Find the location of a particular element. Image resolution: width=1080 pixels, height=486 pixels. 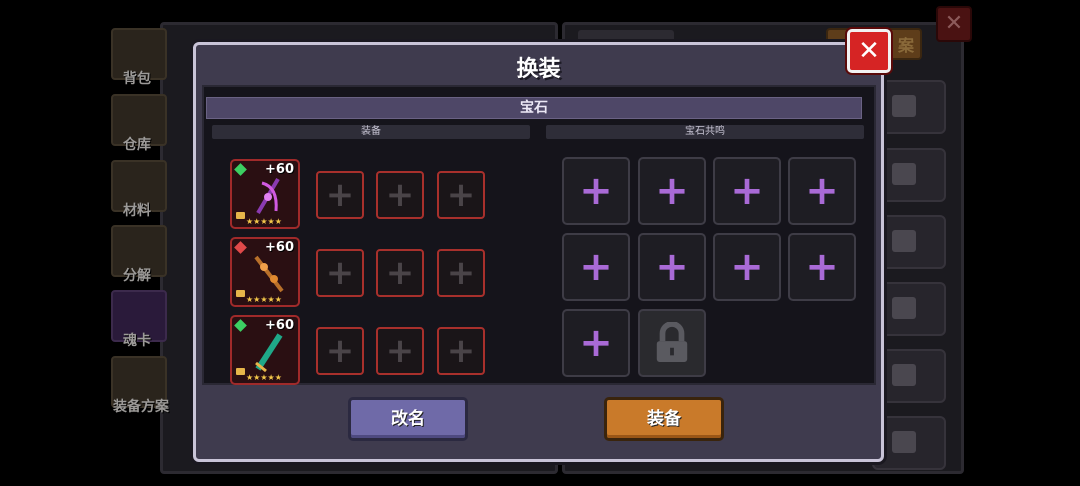

sidebar-item-label: 材料 is located at coordinates (137, 211).